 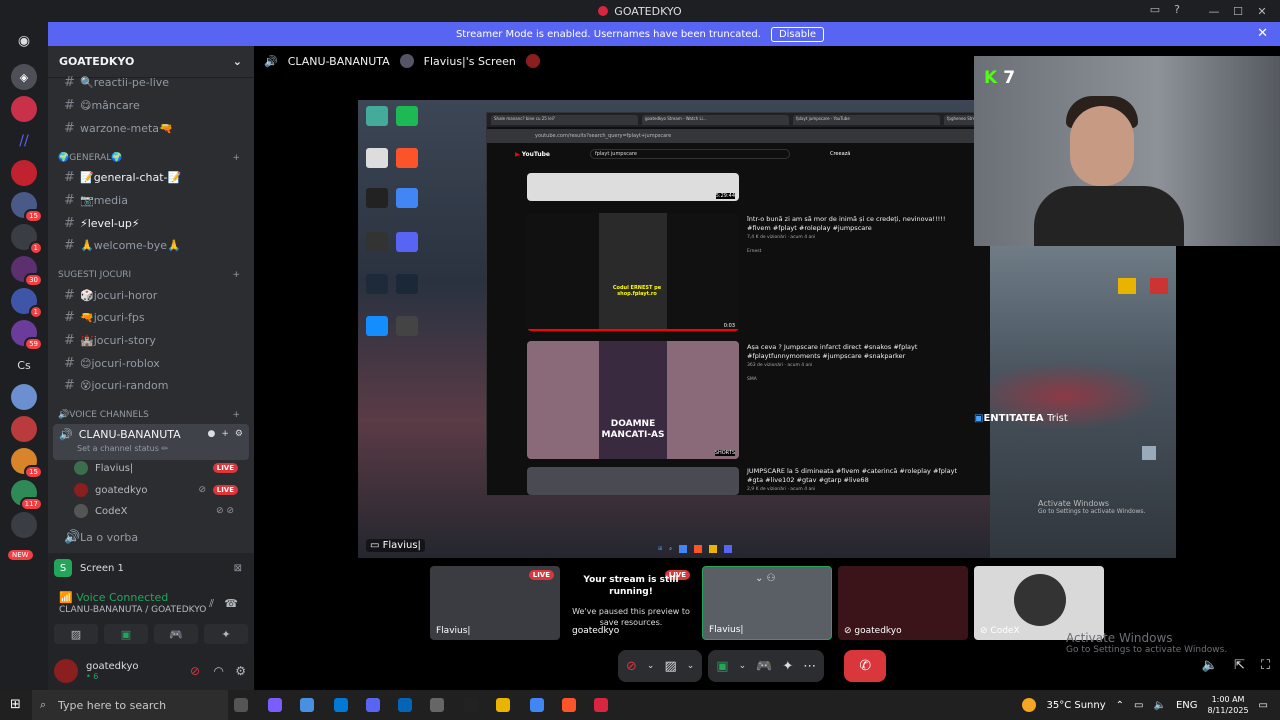 What do you see at coordinates (241, 705) in the screenshot?
I see `task-view-icon` at bounding box center [241, 705].